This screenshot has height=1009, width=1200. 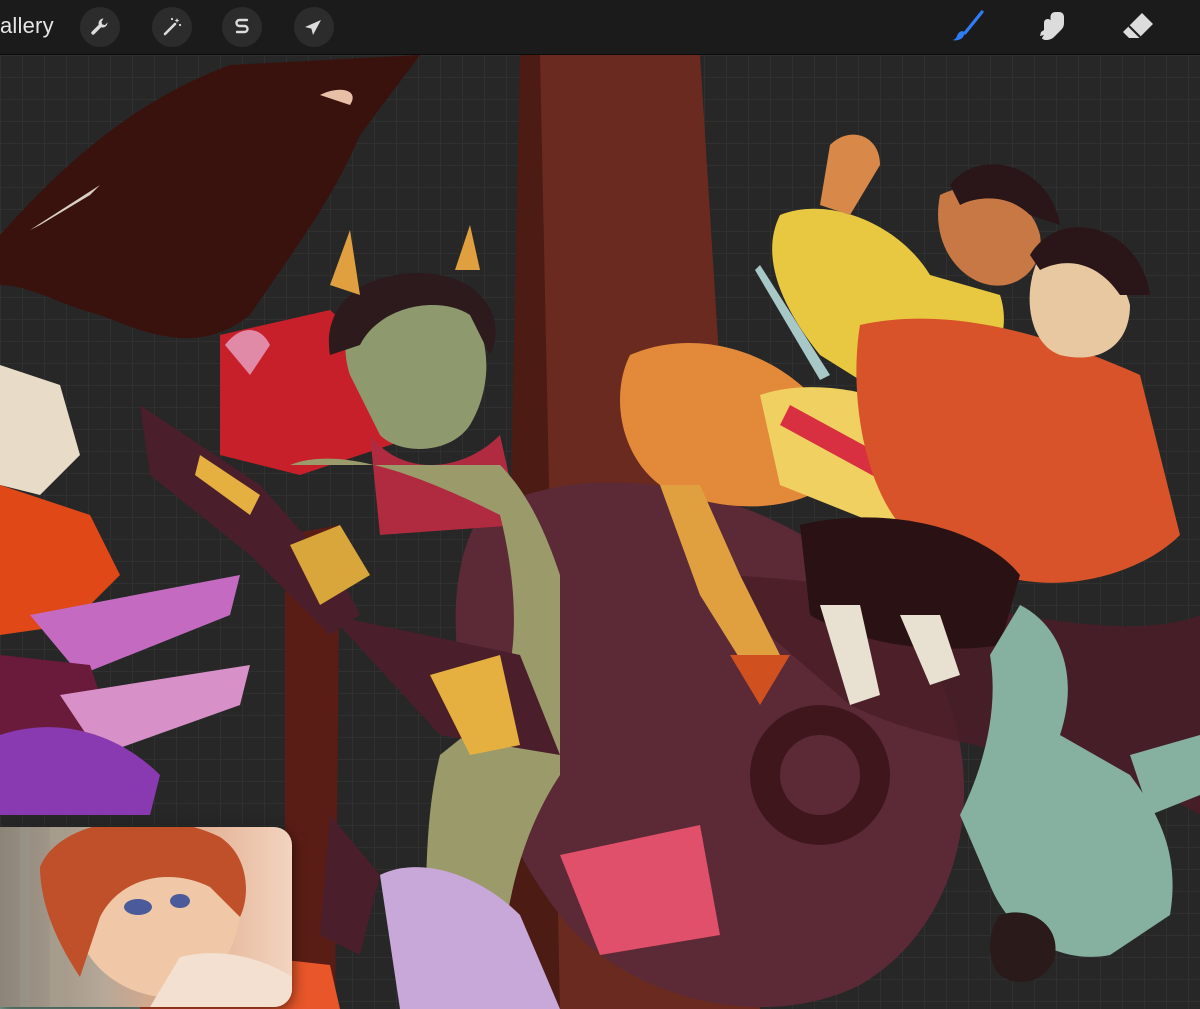 What do you see at coordinates (27, 26) in the screenshot?
I see `gallery-button: allery` at bounding box center [27, 26].